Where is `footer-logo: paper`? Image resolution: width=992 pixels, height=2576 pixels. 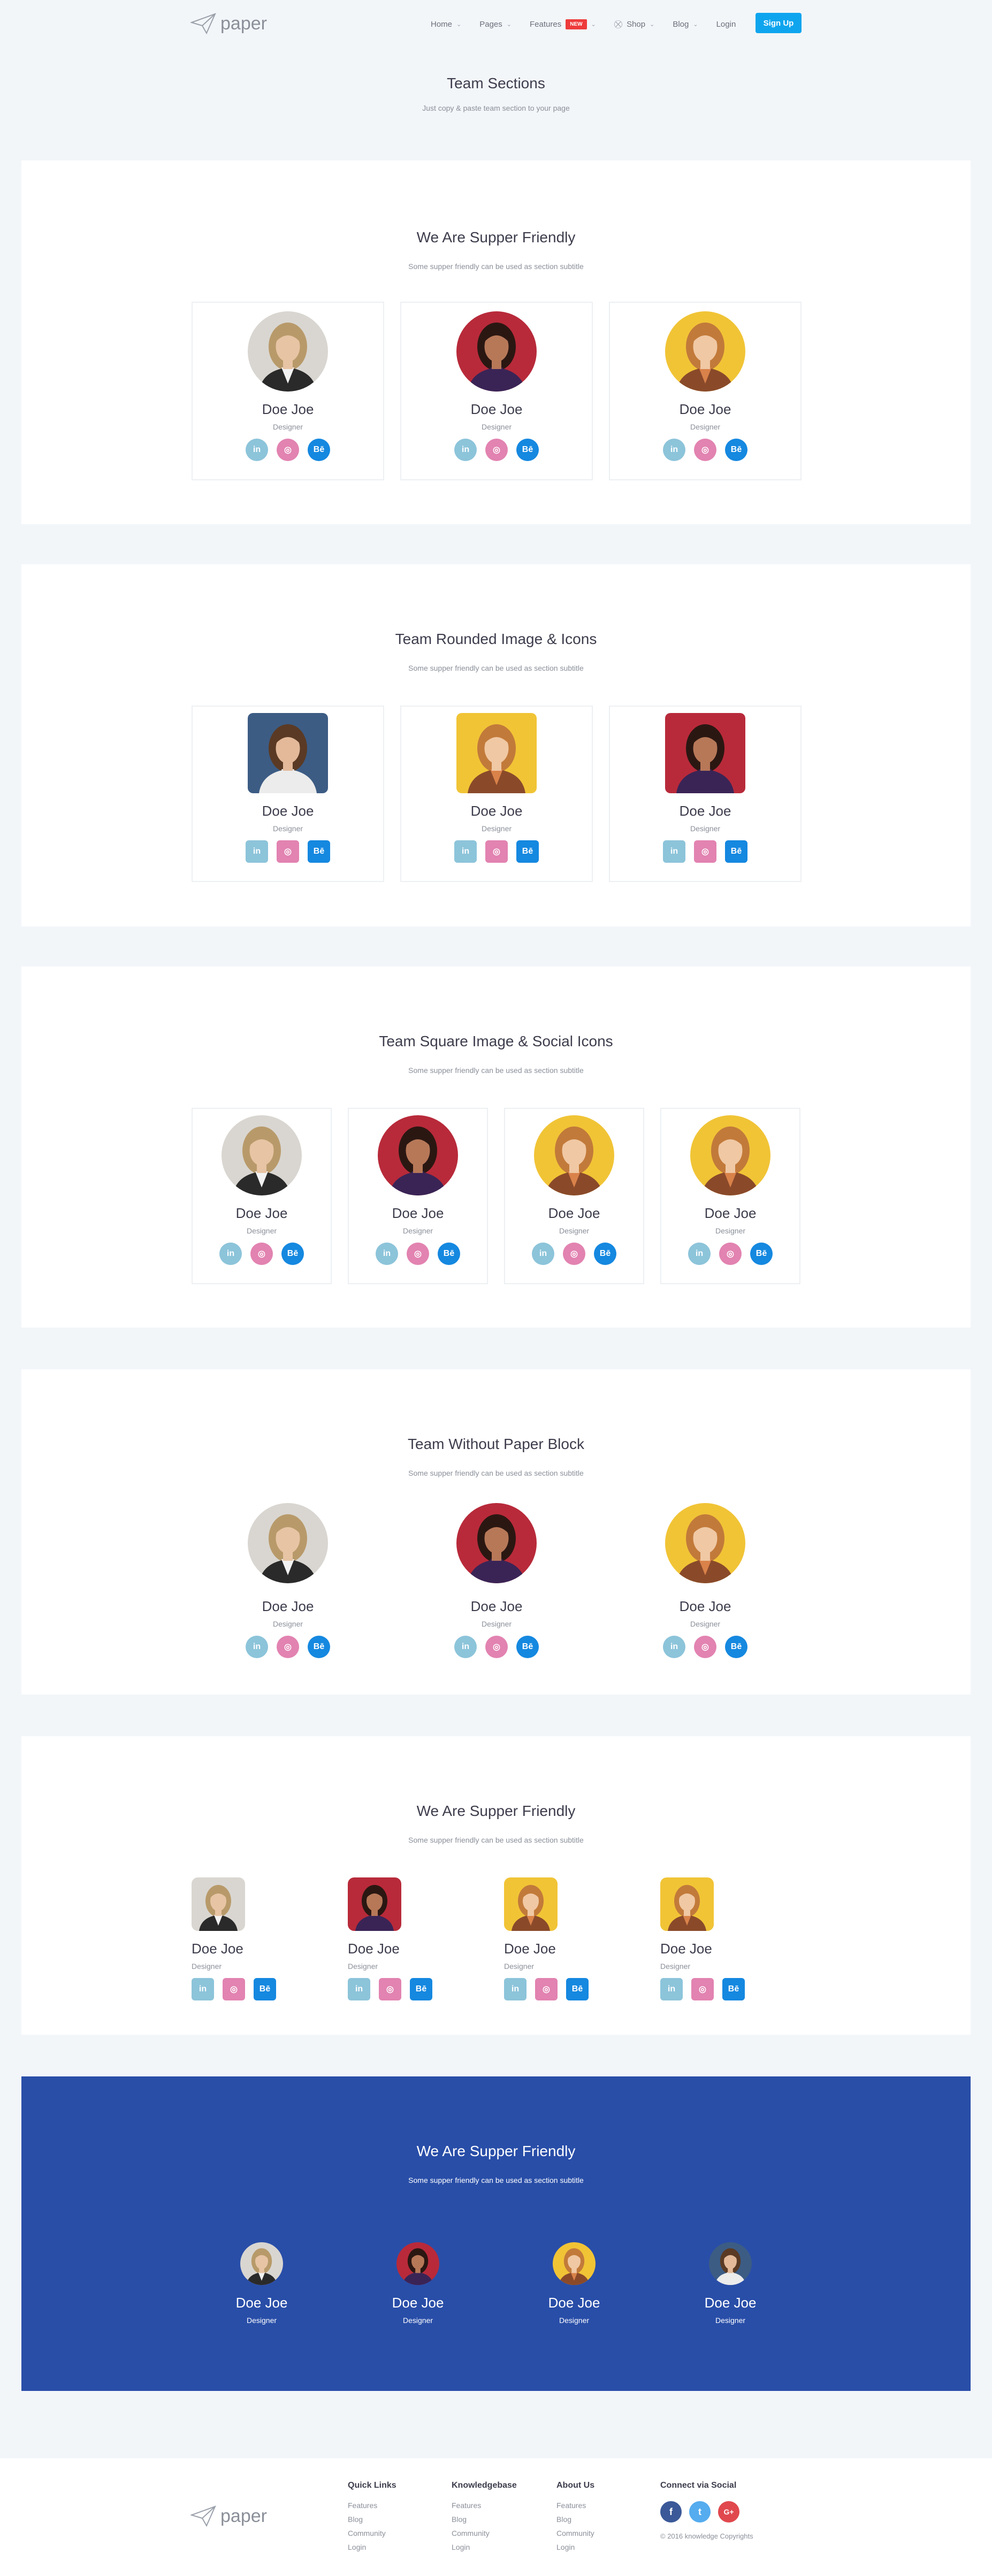
footer-logo: paper is located at coordinates (228, 2516).